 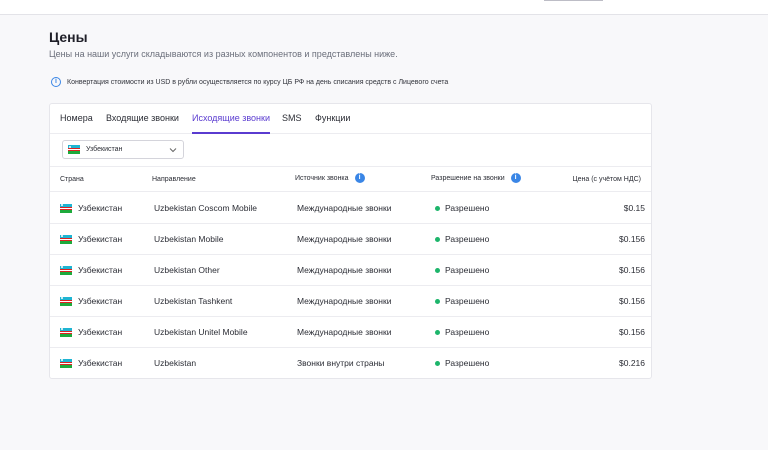 What do you see at coordinates (330, 178) in the screenshot?
I see `header-source: Источник звонка i` at bounding box center [330, 178].